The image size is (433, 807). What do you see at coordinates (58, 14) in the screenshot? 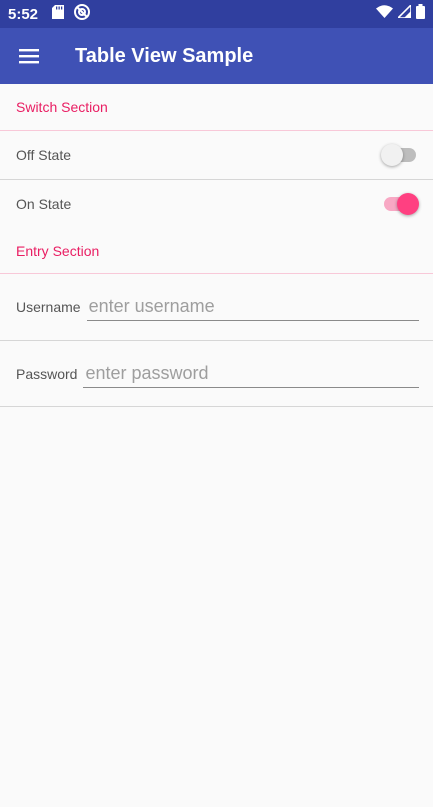
I see `sd-card-icon` at bounding box center [58, 14].